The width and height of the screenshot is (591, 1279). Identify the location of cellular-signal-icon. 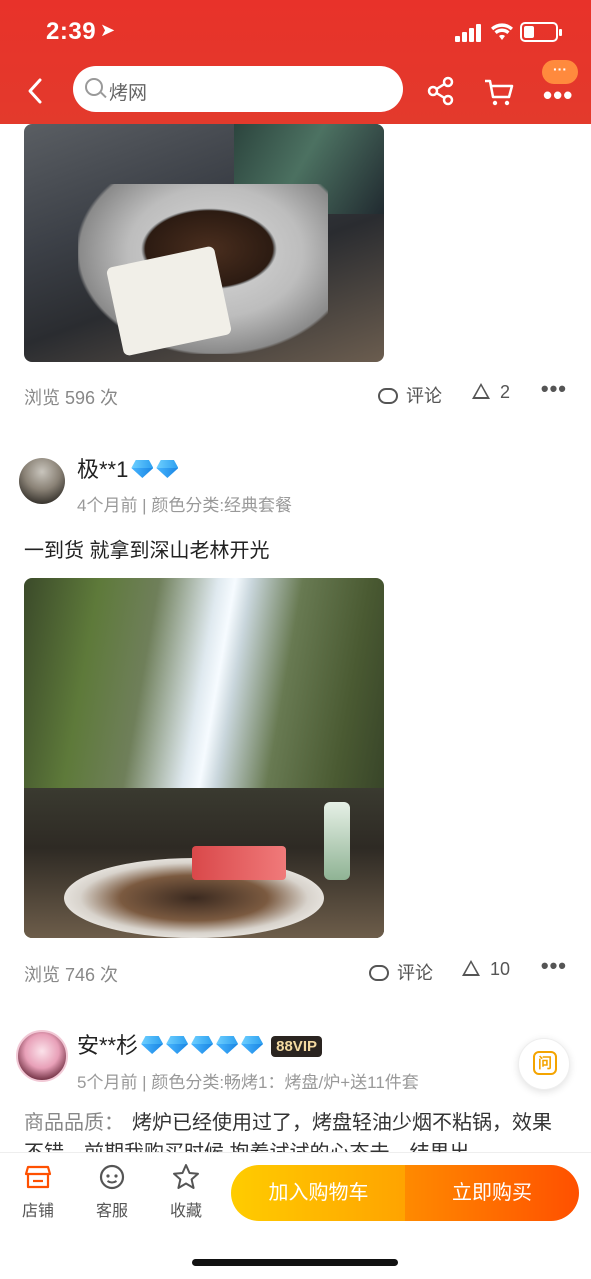
(469, 33).